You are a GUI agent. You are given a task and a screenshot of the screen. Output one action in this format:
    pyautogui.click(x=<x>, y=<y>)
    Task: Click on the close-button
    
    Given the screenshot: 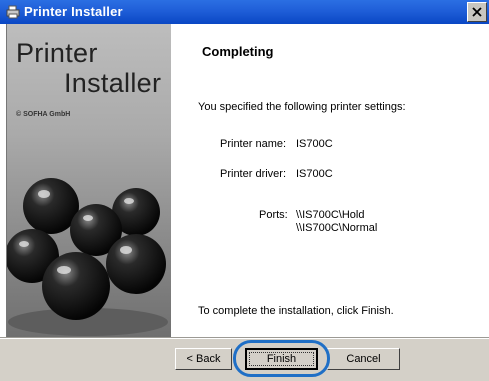 What is the action you would take?
    pyautogui.click(x=477, y=12)
    